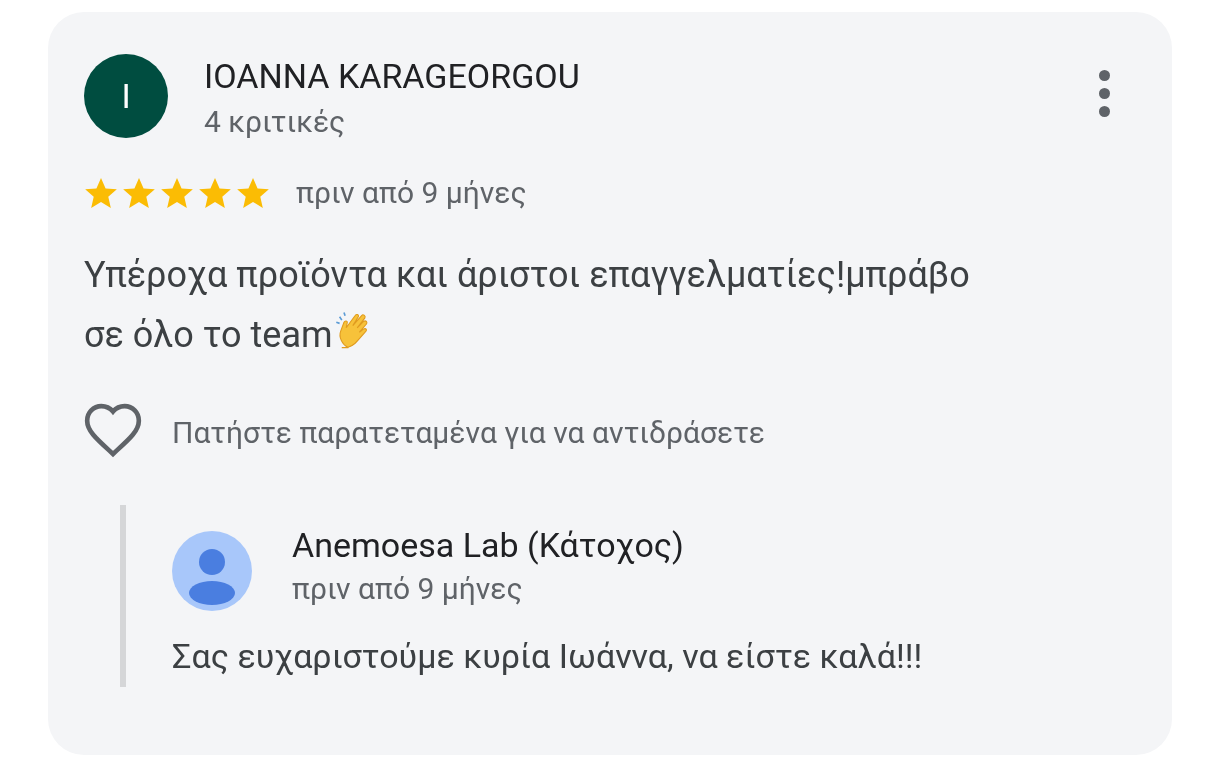 Image resolution: width=1220 pixels, height=771 pixels. I want to click on review-time: πριν από 9 μήνες, so click(411, 193).